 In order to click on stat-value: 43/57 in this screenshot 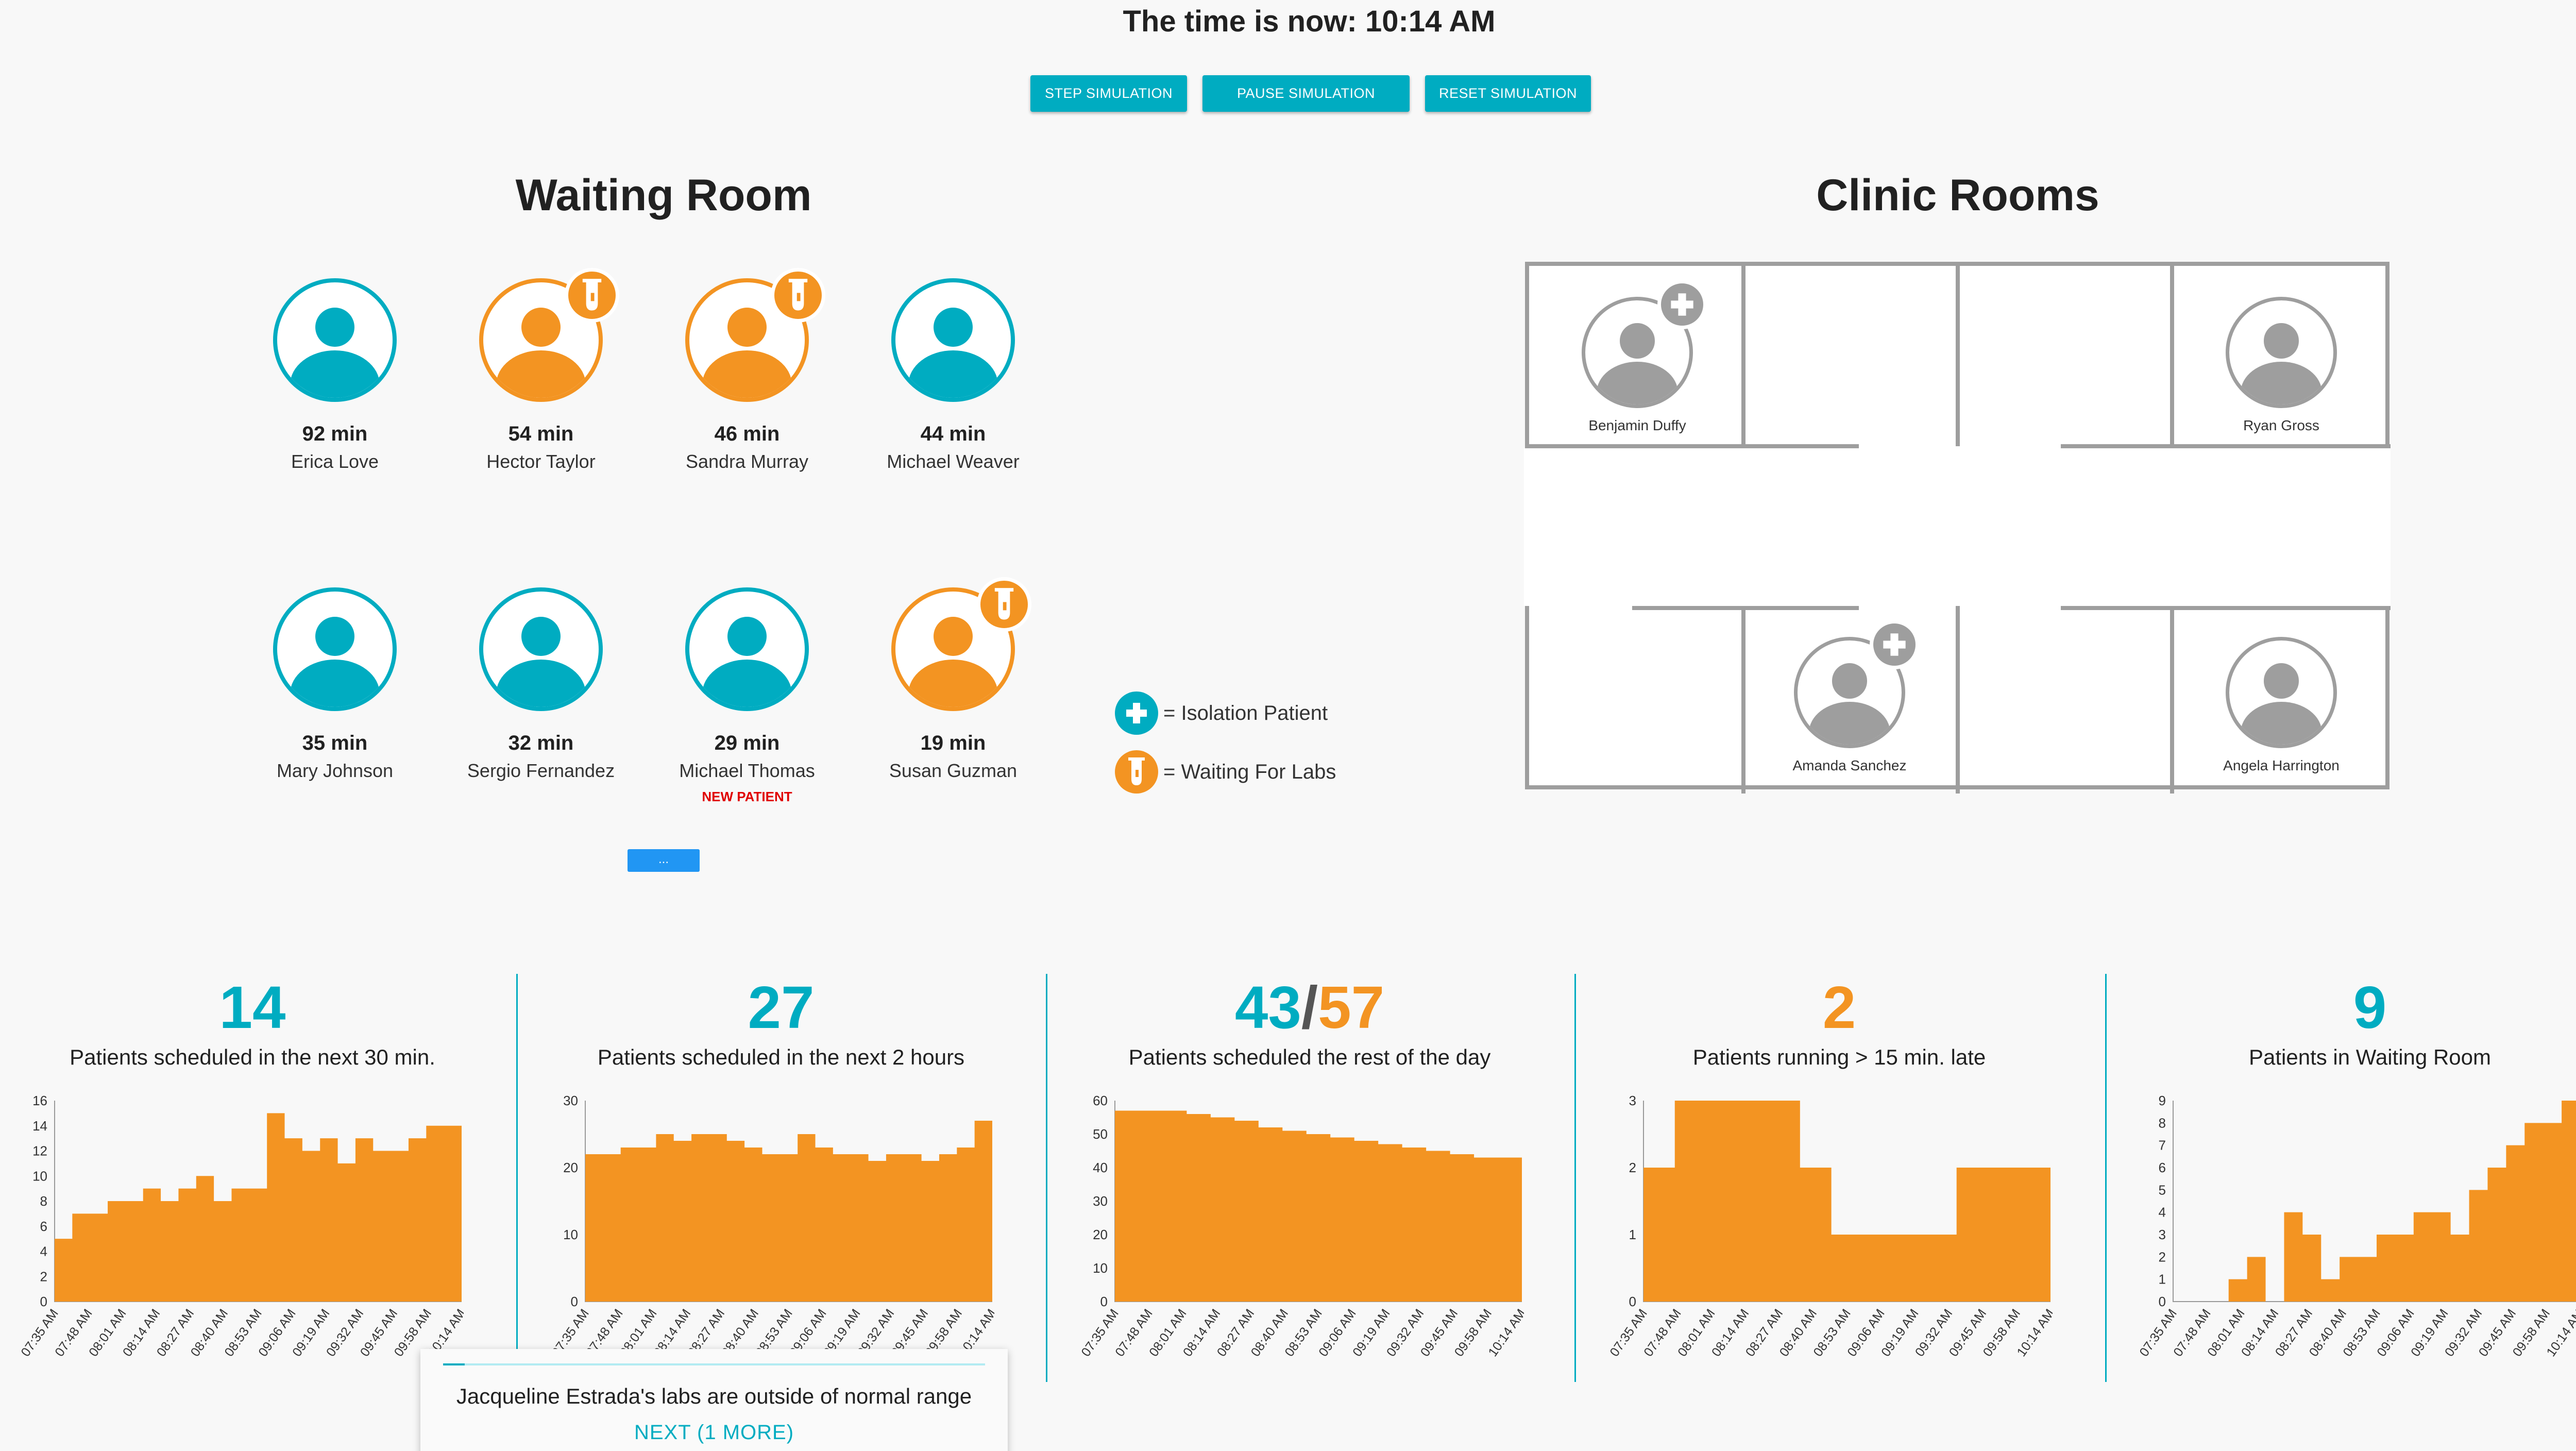, I will do `click(1309, 1007)`.